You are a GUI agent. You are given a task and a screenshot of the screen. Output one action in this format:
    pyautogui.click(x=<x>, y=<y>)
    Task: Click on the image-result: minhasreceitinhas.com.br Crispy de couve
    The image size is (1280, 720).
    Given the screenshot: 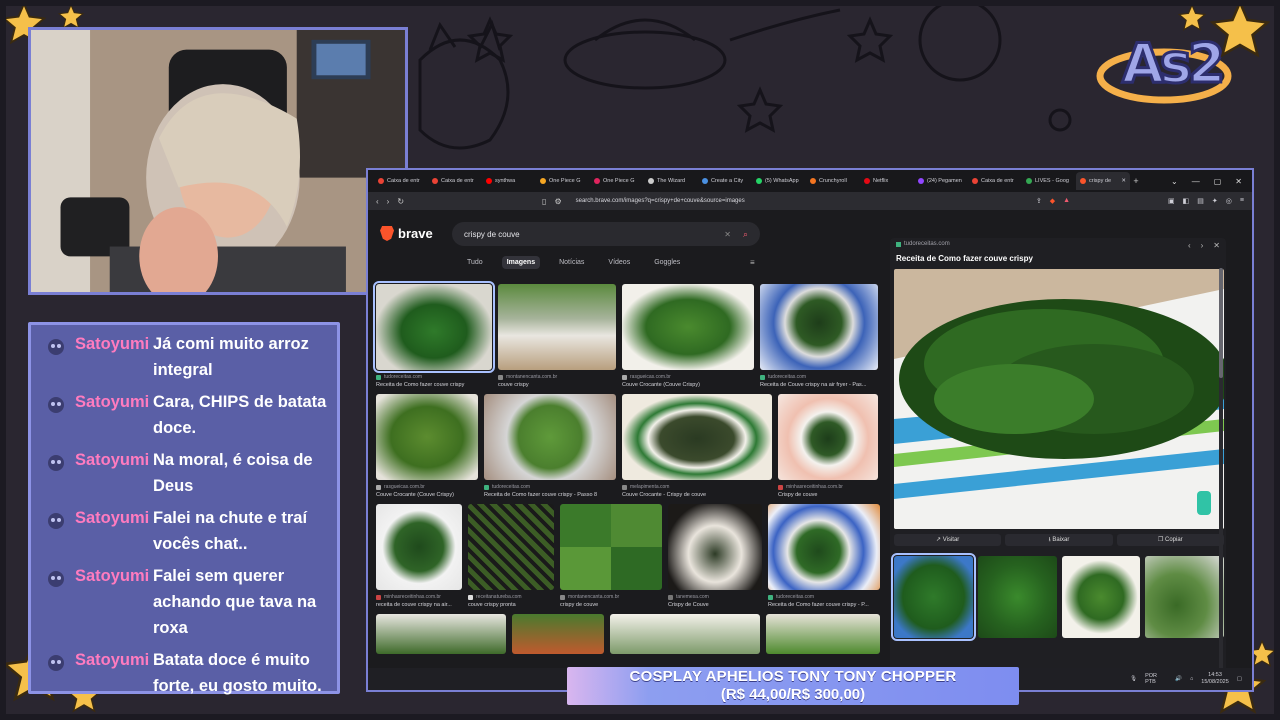 What is the action you would take?
    pyautogui.click(x=828, y=446)
    